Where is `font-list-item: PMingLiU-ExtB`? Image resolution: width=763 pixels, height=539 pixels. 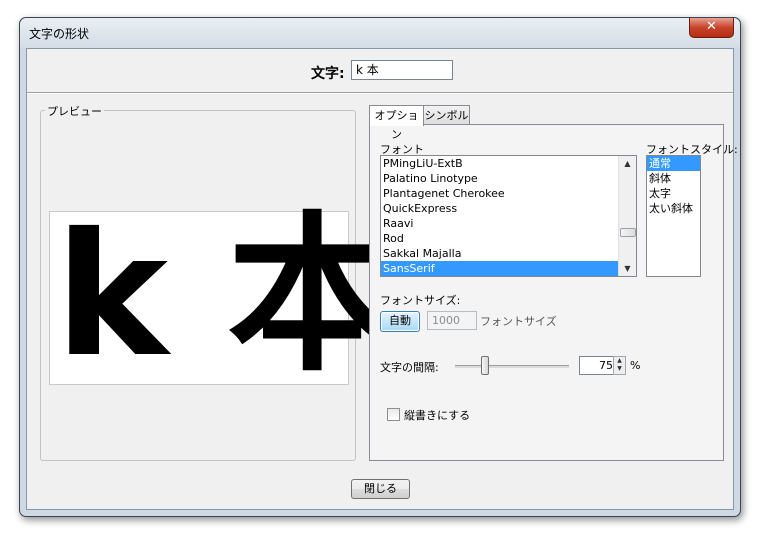
font-list-item: PMingLiU-ExtB is located at coordinates (508, 163).